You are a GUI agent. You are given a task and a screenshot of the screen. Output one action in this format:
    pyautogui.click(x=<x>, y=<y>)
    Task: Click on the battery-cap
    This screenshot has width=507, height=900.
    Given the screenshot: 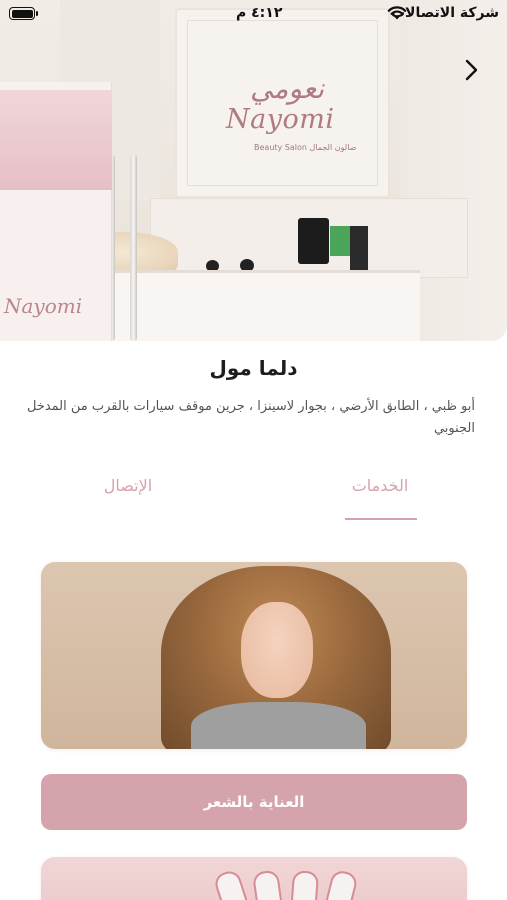 What is the action you would take?
    pyautogui.click(x=37, y=13)
    